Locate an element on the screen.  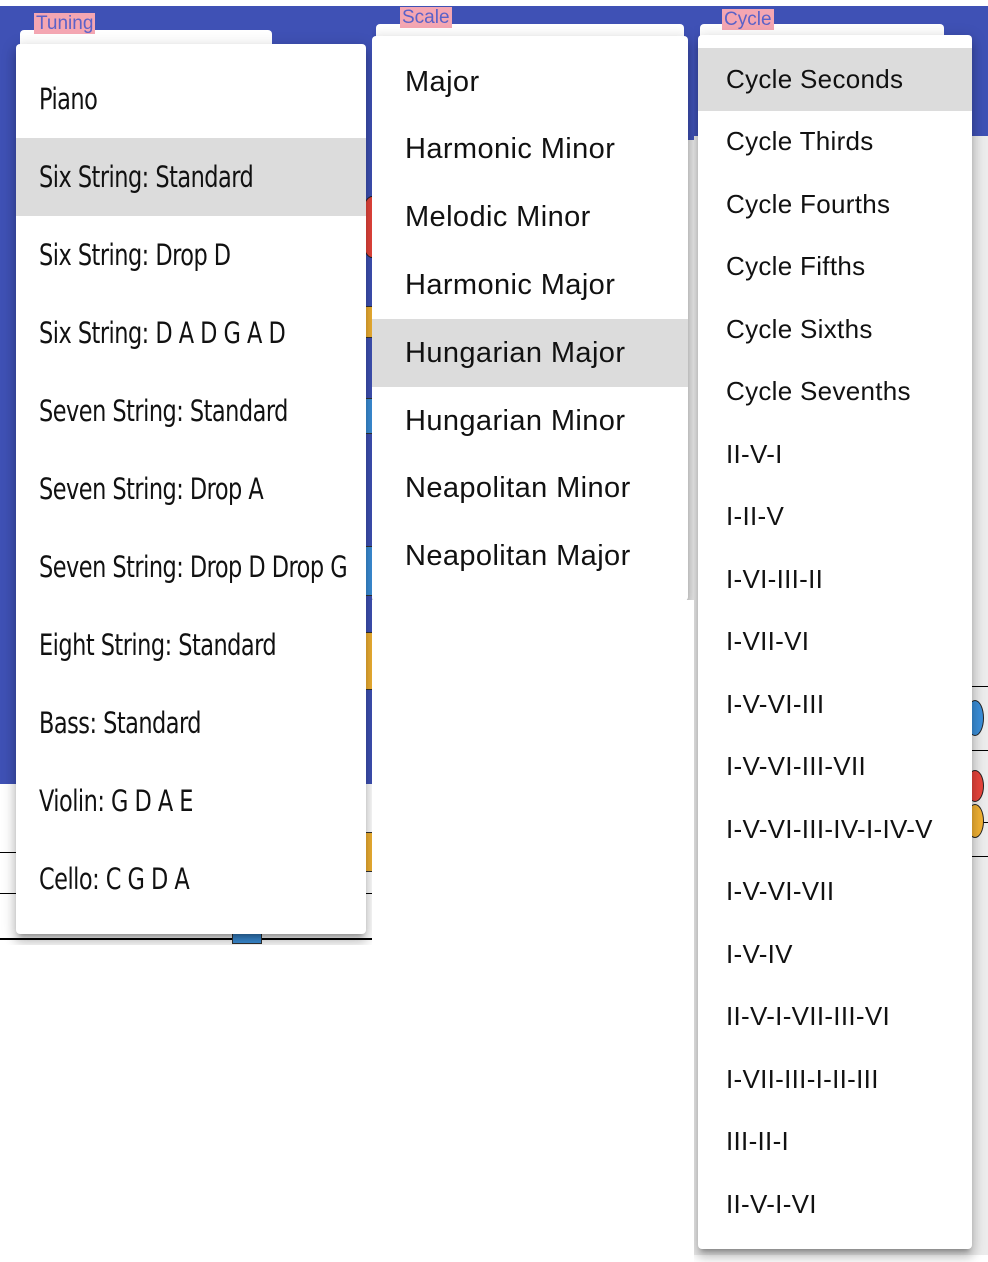
scale-option-neapolitan-major: Neapolitan Major is located at coordinates (530, 557).